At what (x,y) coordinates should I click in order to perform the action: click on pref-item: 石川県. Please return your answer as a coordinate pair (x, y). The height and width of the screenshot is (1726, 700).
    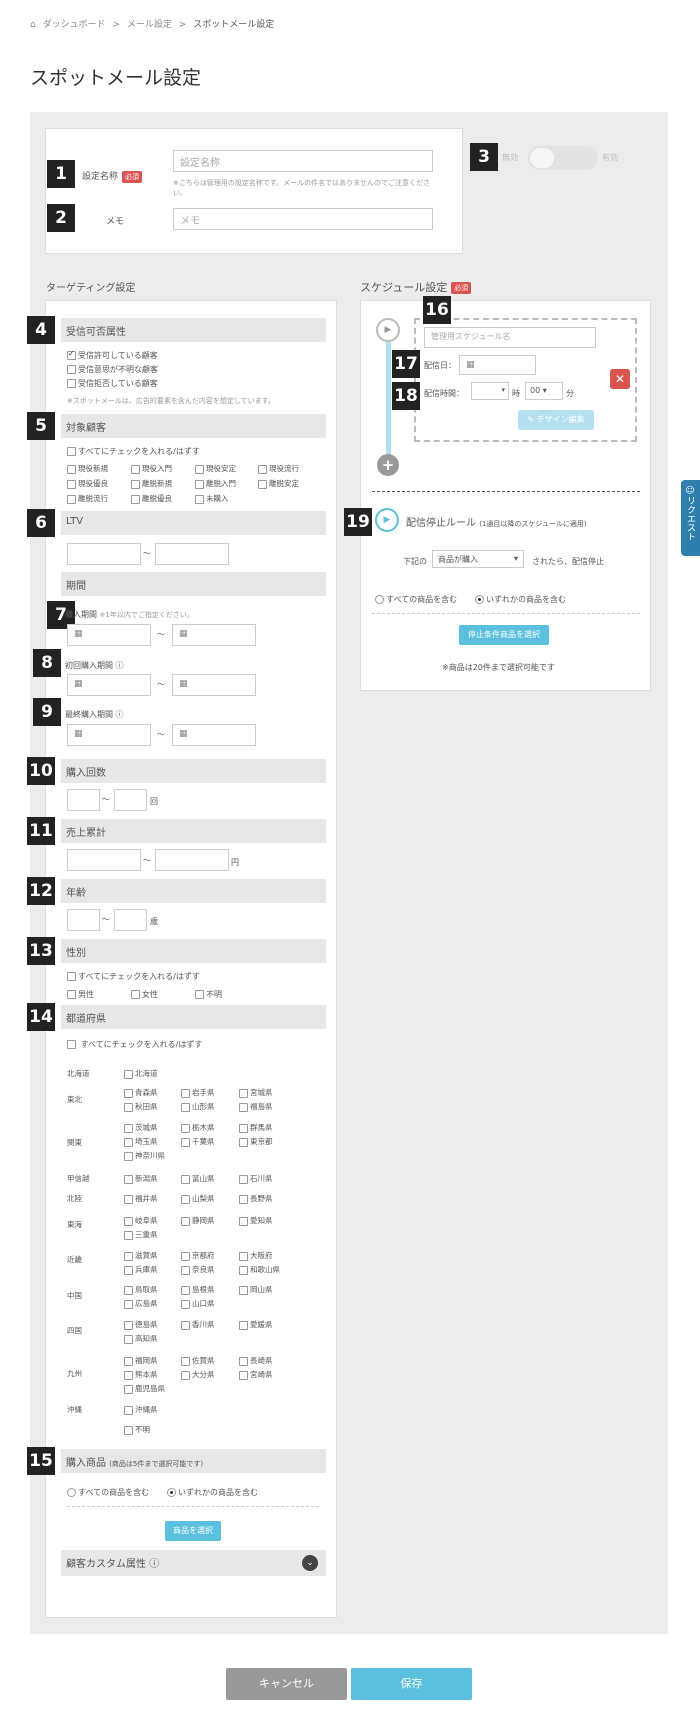
    Looking at the image, I should click on (256, 1178).